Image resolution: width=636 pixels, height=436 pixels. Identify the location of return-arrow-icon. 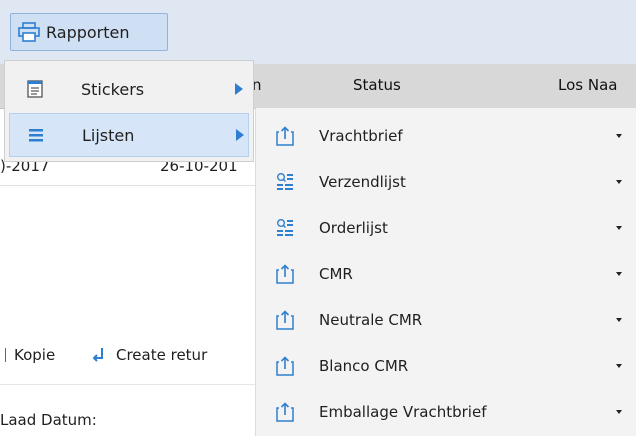
(99, 355).